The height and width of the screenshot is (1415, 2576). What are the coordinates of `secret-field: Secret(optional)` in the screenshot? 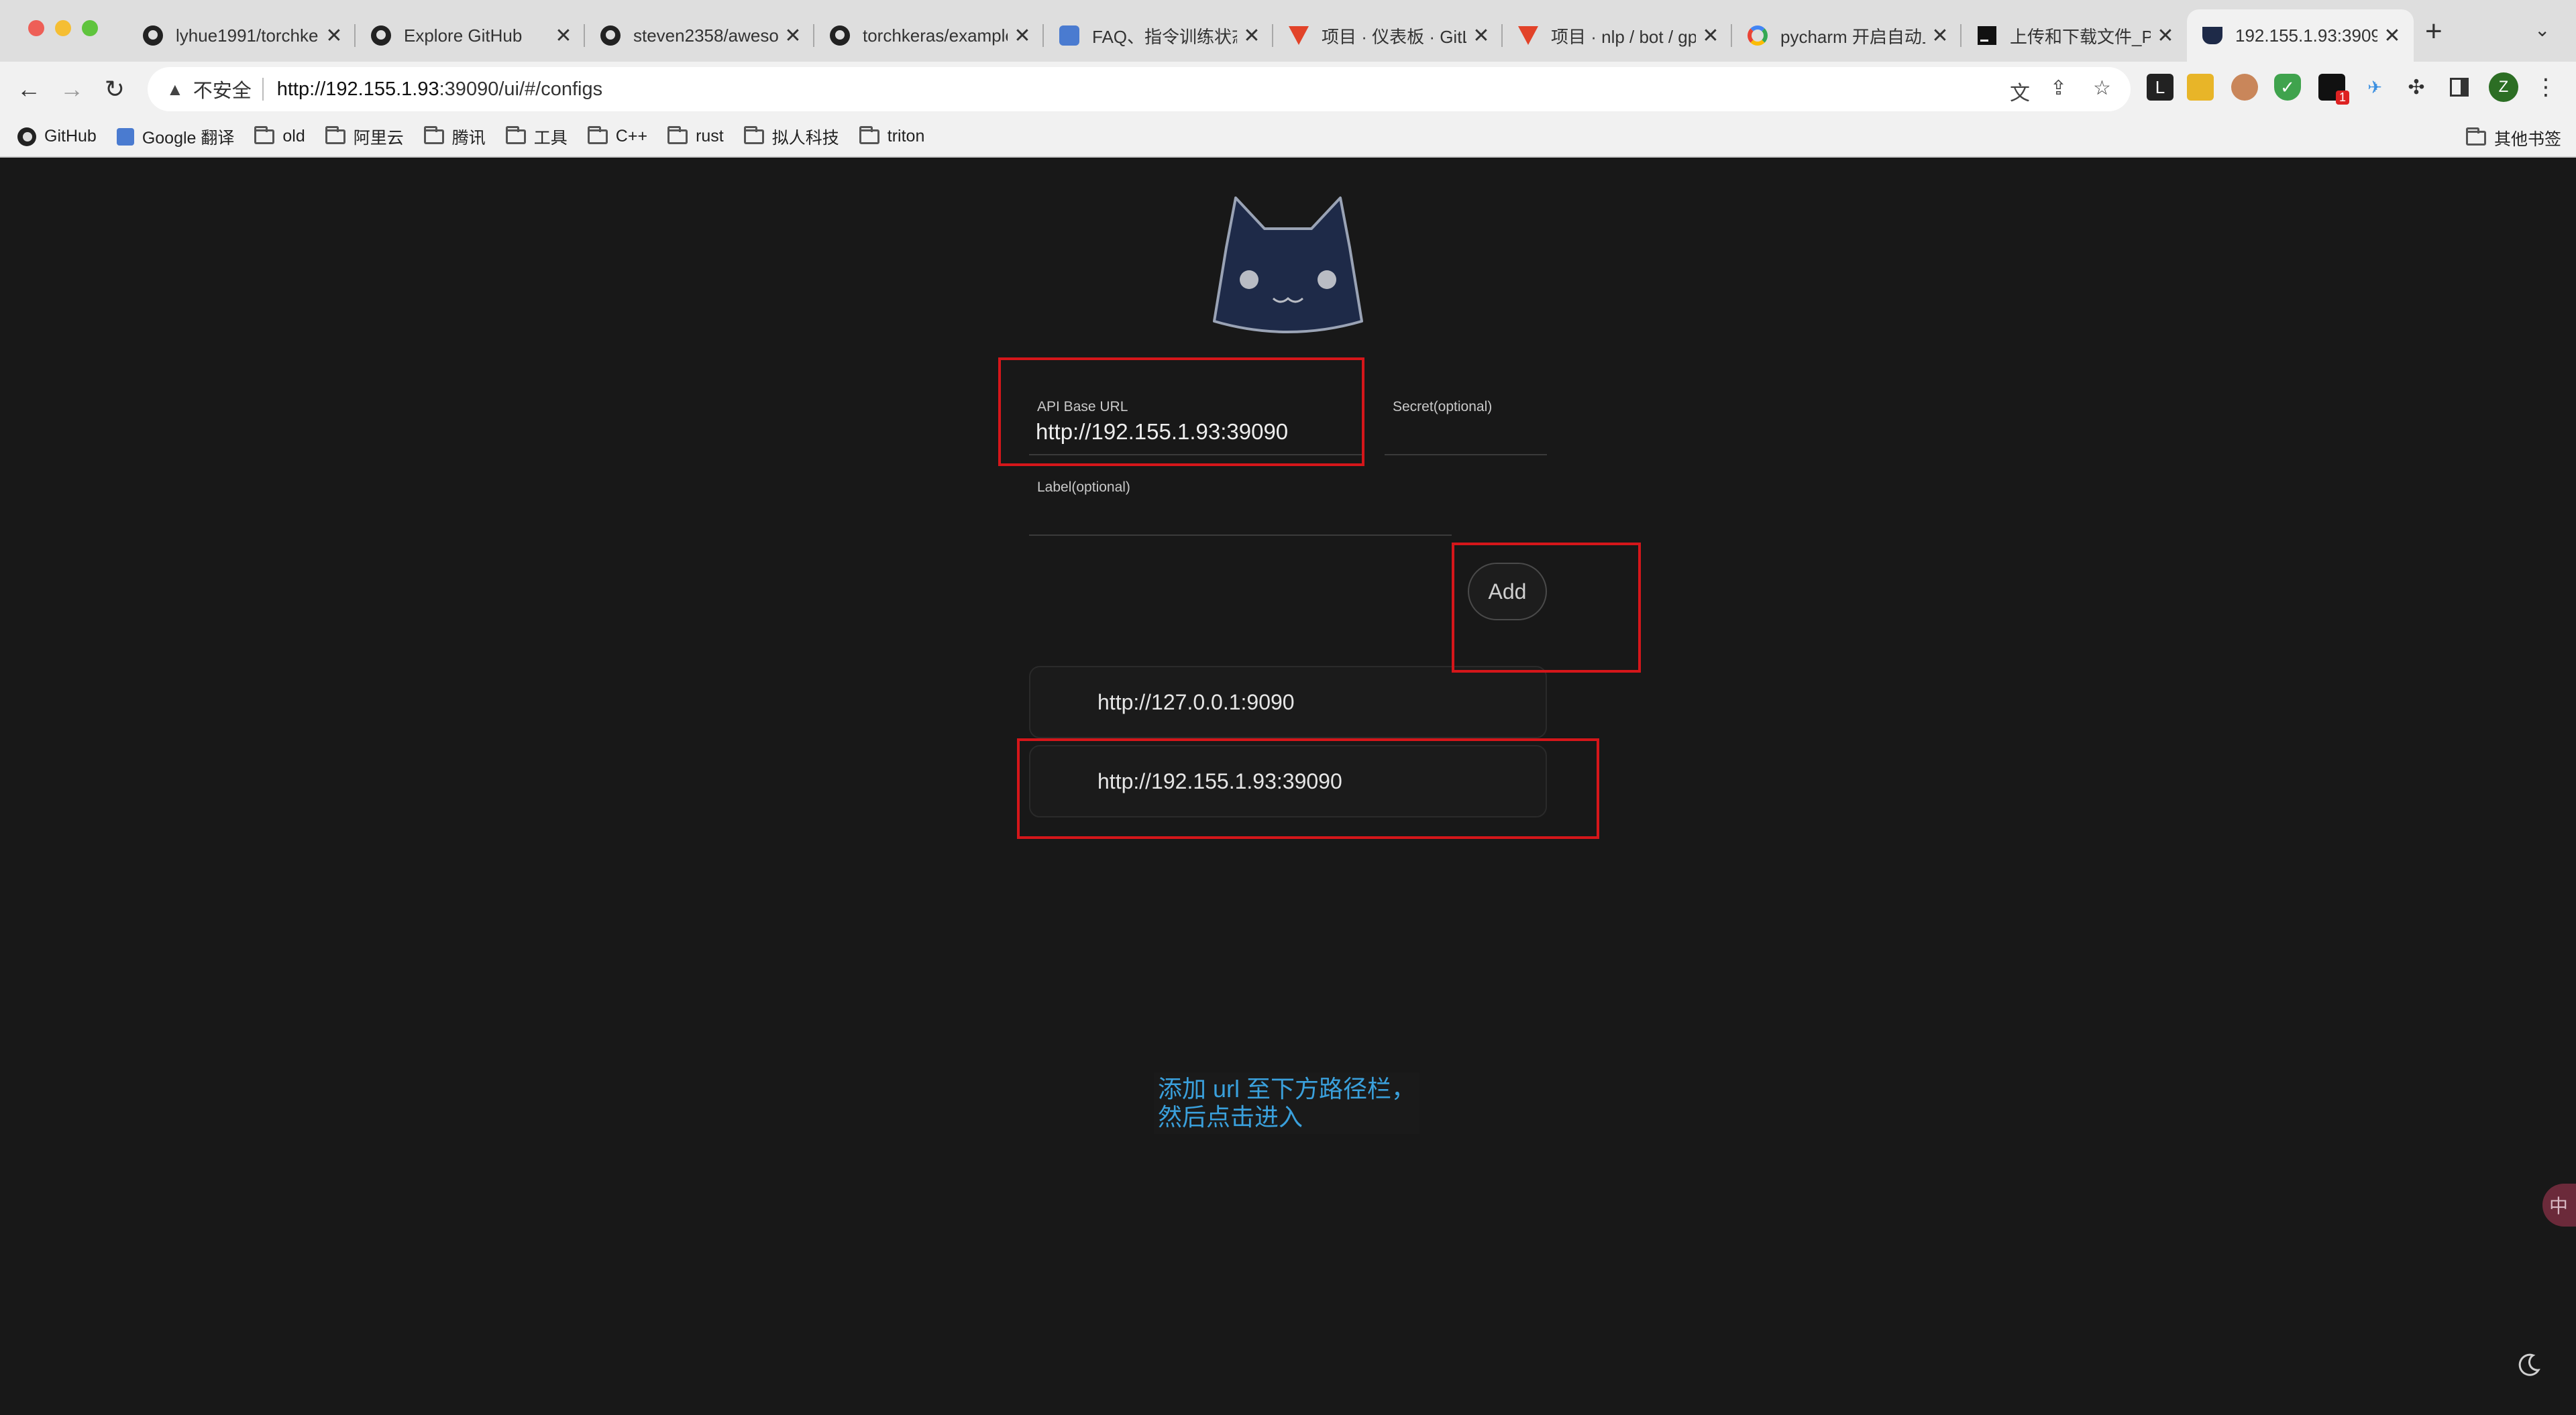 It's located at (1466, 427).